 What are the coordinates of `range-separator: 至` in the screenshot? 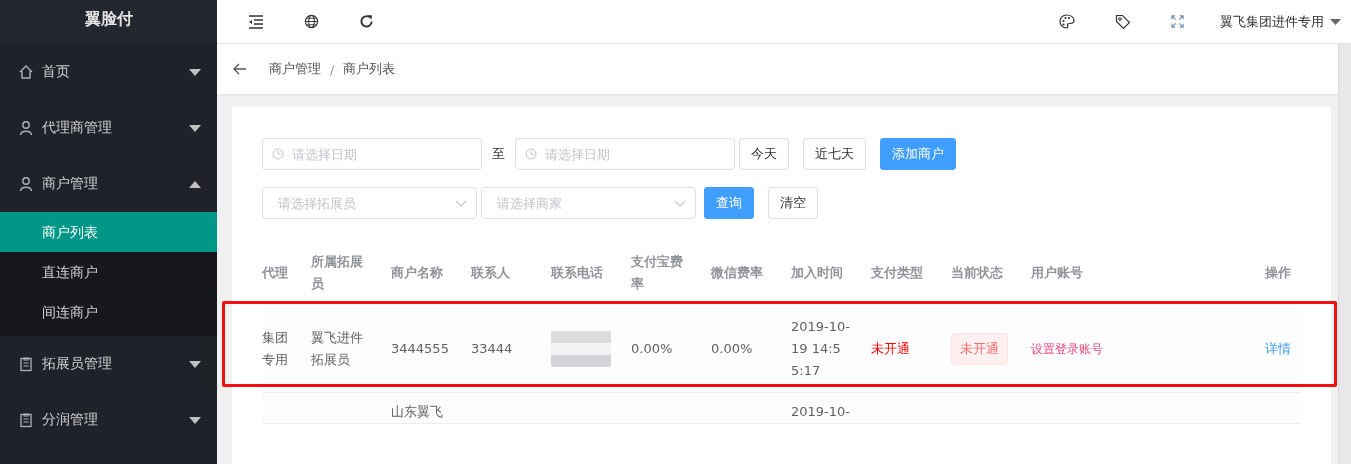 It's located at (498, 154).